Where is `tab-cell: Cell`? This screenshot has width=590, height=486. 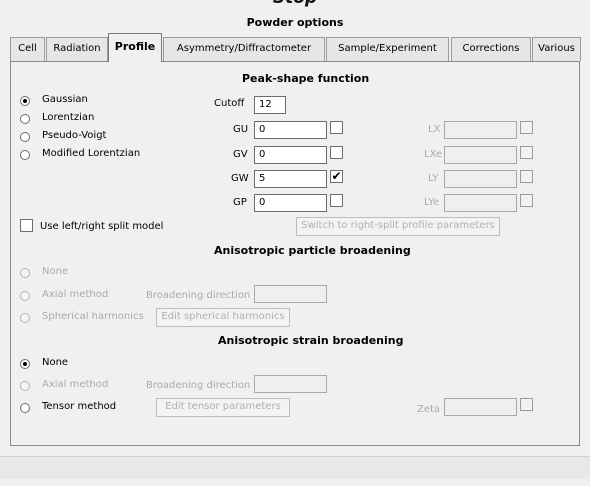
tab-cell: Cell is located at coordinates (27, 49).